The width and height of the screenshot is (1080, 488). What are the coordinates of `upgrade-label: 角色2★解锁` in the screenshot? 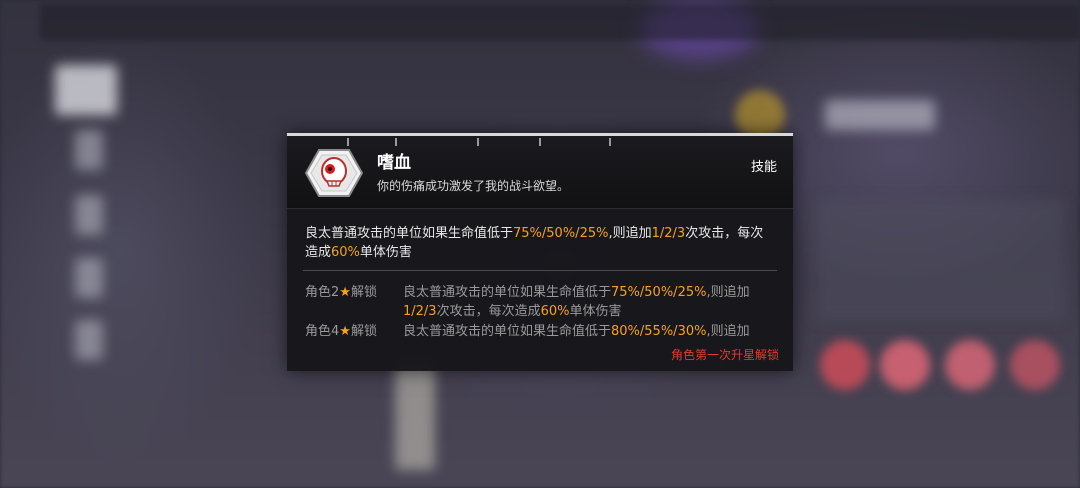 It's located at (341, 292).